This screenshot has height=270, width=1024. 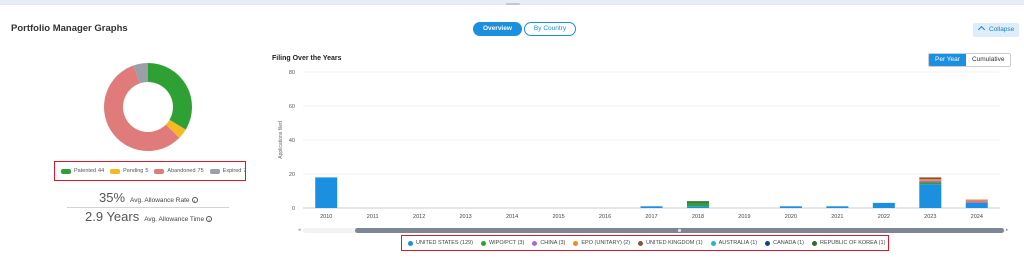 What do you see at coordinates (791, 217) in the screenshot?
I see `x-tick-label: 2020` at bounding box center [791, 217].